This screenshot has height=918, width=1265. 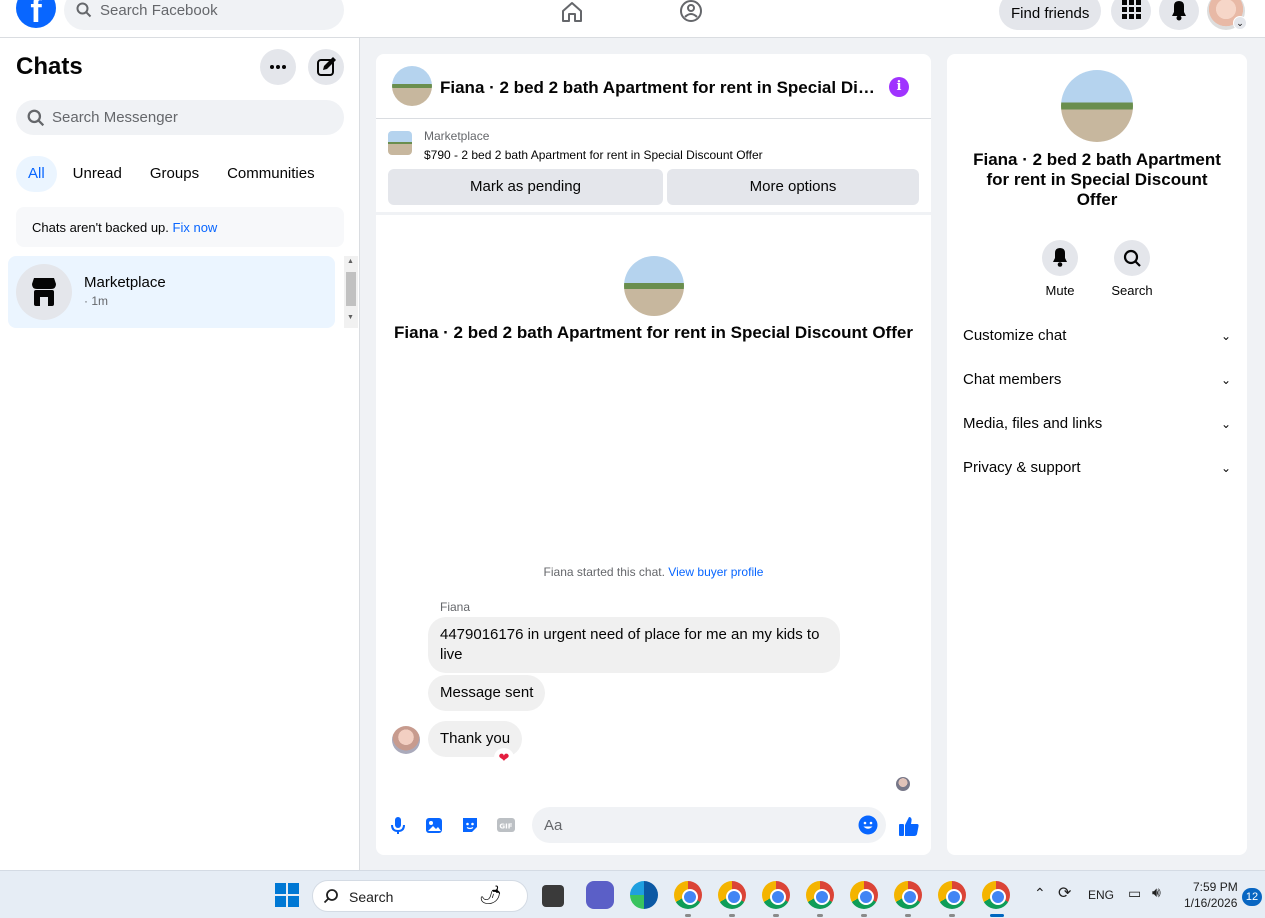 What do you see at coordinates (1215, 887) in the screenshot?
I see `clock-time: 7:59 PM` at bounding box center [1215, 887].